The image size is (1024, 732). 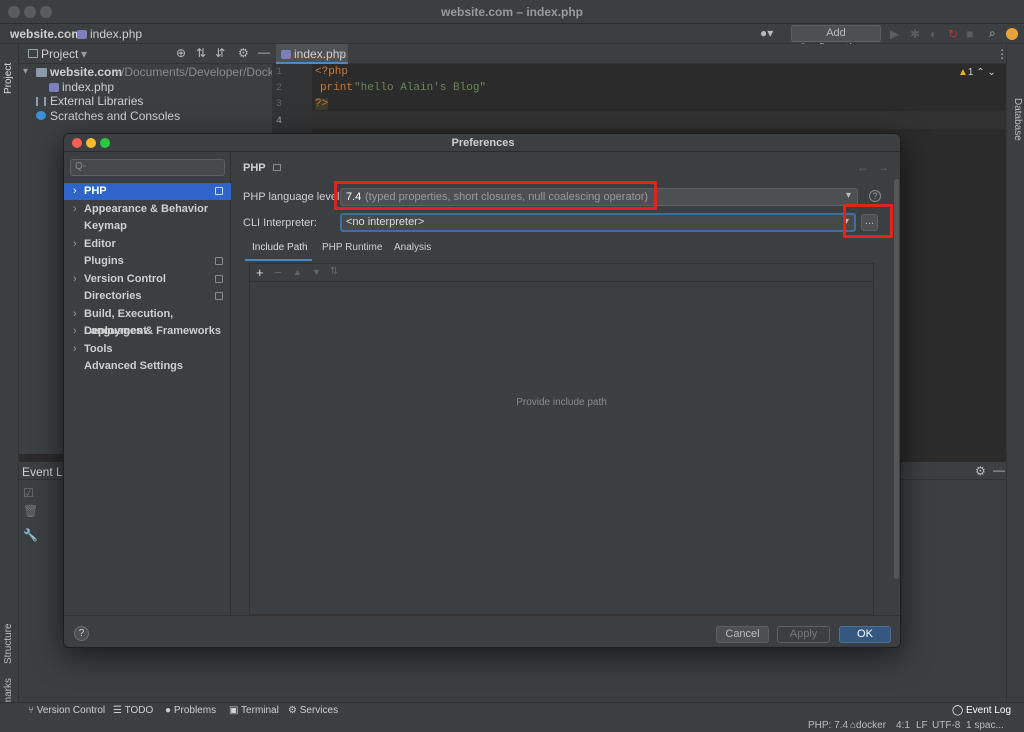 What do you see at coordinates (201, 53) in the screenshot?
I see `expand-all-icon: ⇅` at bounding box center [201, 53].